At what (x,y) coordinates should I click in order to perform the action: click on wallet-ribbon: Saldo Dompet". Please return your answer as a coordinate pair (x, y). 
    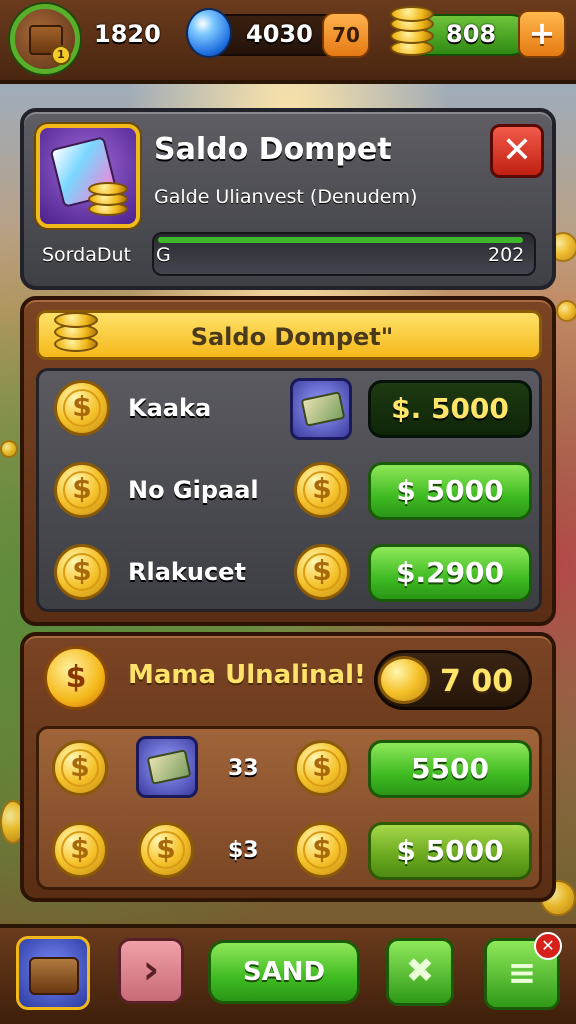
    Looking at the image, I should click on (289, 335).